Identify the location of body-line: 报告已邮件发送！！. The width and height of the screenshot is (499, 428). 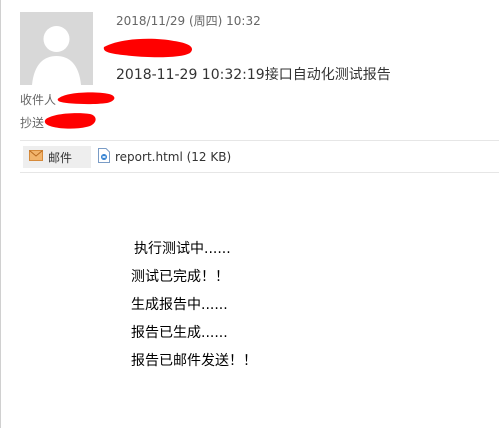
(194, 361).